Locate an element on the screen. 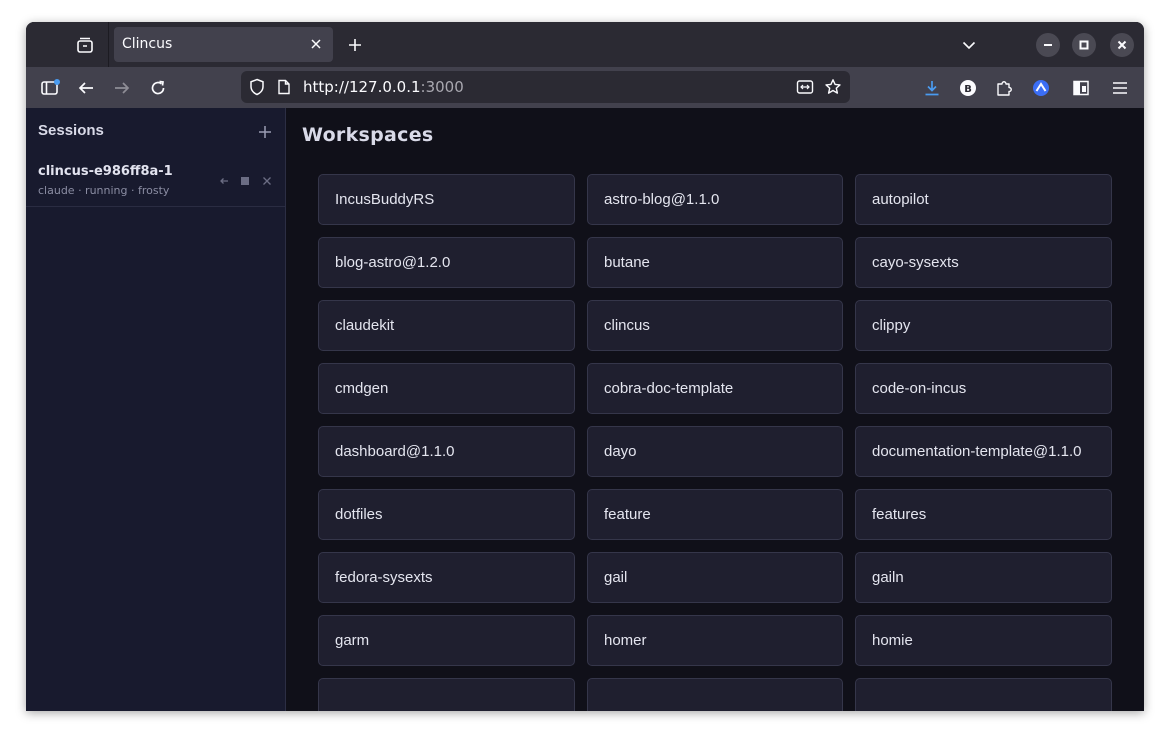 The height and width of the screenshot is (739, 1170). sessions-heading: Sessions is located at coordinates (71, 130).